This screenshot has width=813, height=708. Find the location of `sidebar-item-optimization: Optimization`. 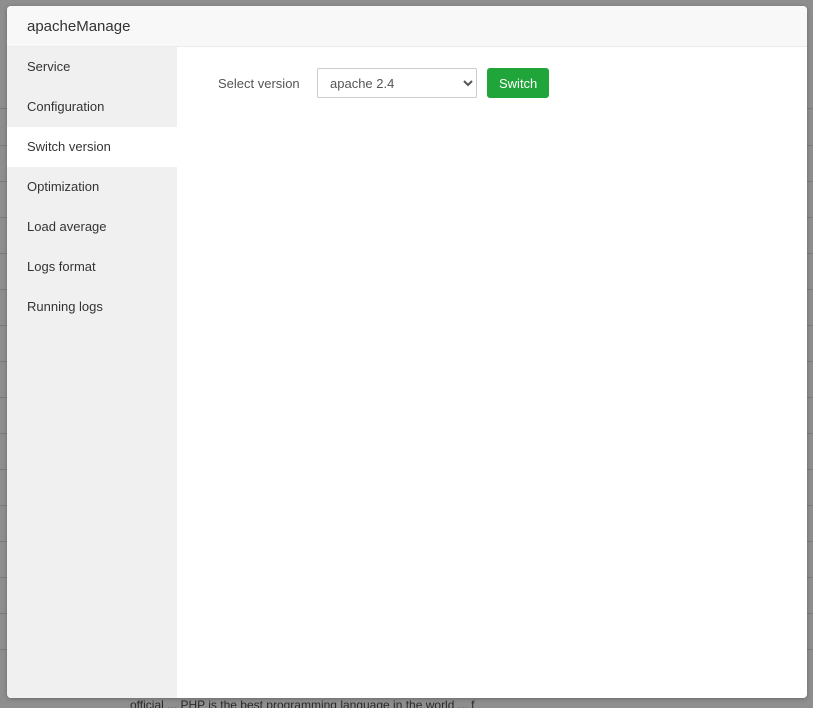

sidebar-item-optimization: Optimization is located at coordinates (92, 187).